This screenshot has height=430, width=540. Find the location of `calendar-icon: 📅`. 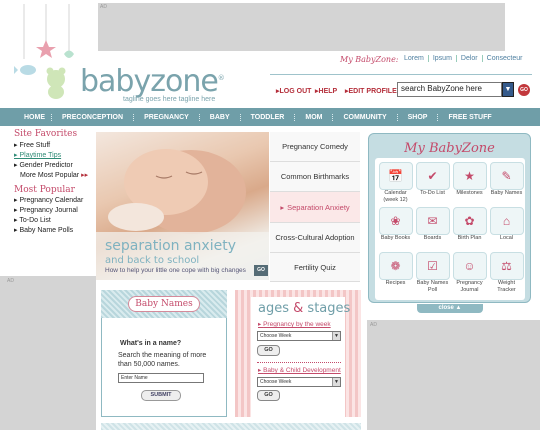

calendar-icon: 📅 is located at coordinates (395, 176).